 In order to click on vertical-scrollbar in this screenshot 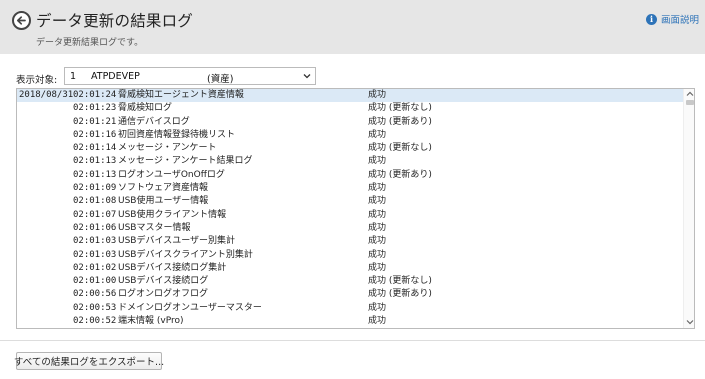, I will do `click(688, 208)`.